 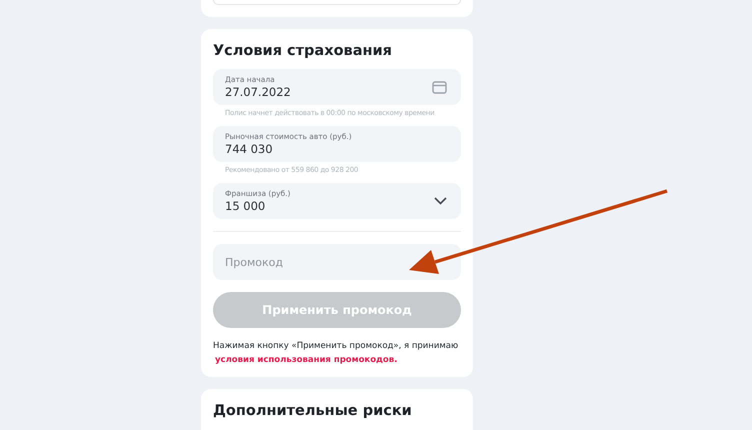 I want to click on section-title: Дополнительные риски, so click(x=313, y=411).